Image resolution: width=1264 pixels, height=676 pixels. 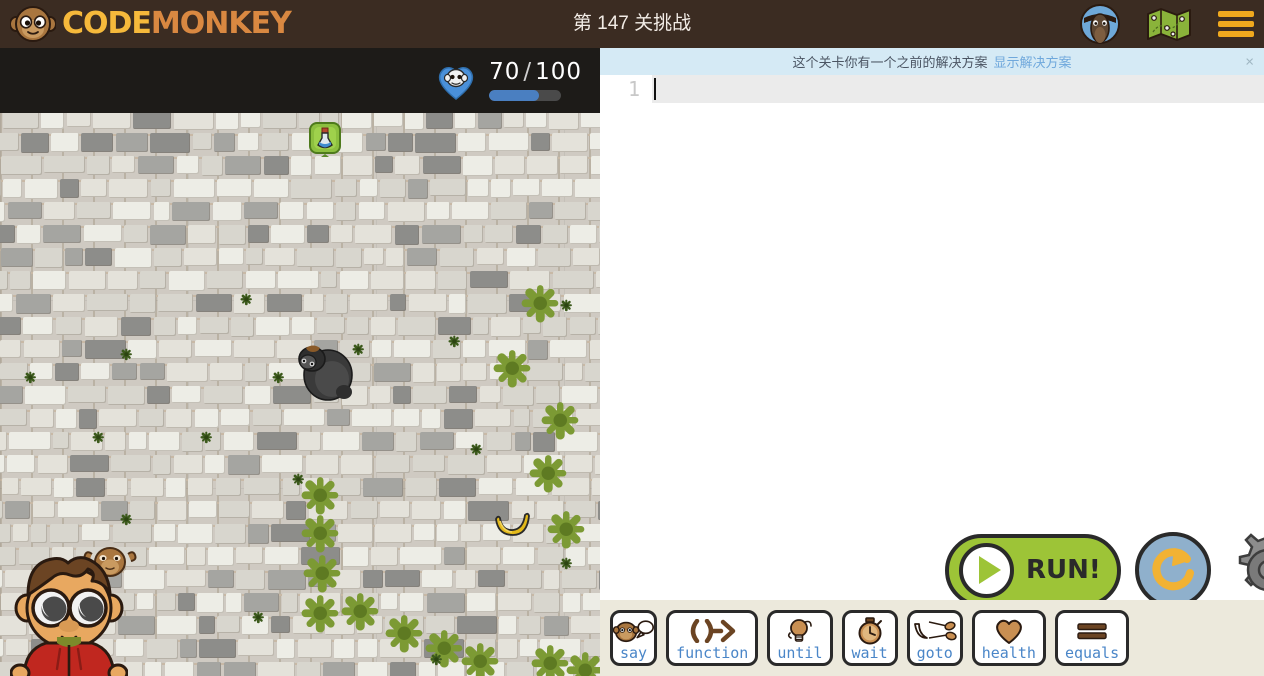 I want to click on text-caret, so click(x=655, y=89).